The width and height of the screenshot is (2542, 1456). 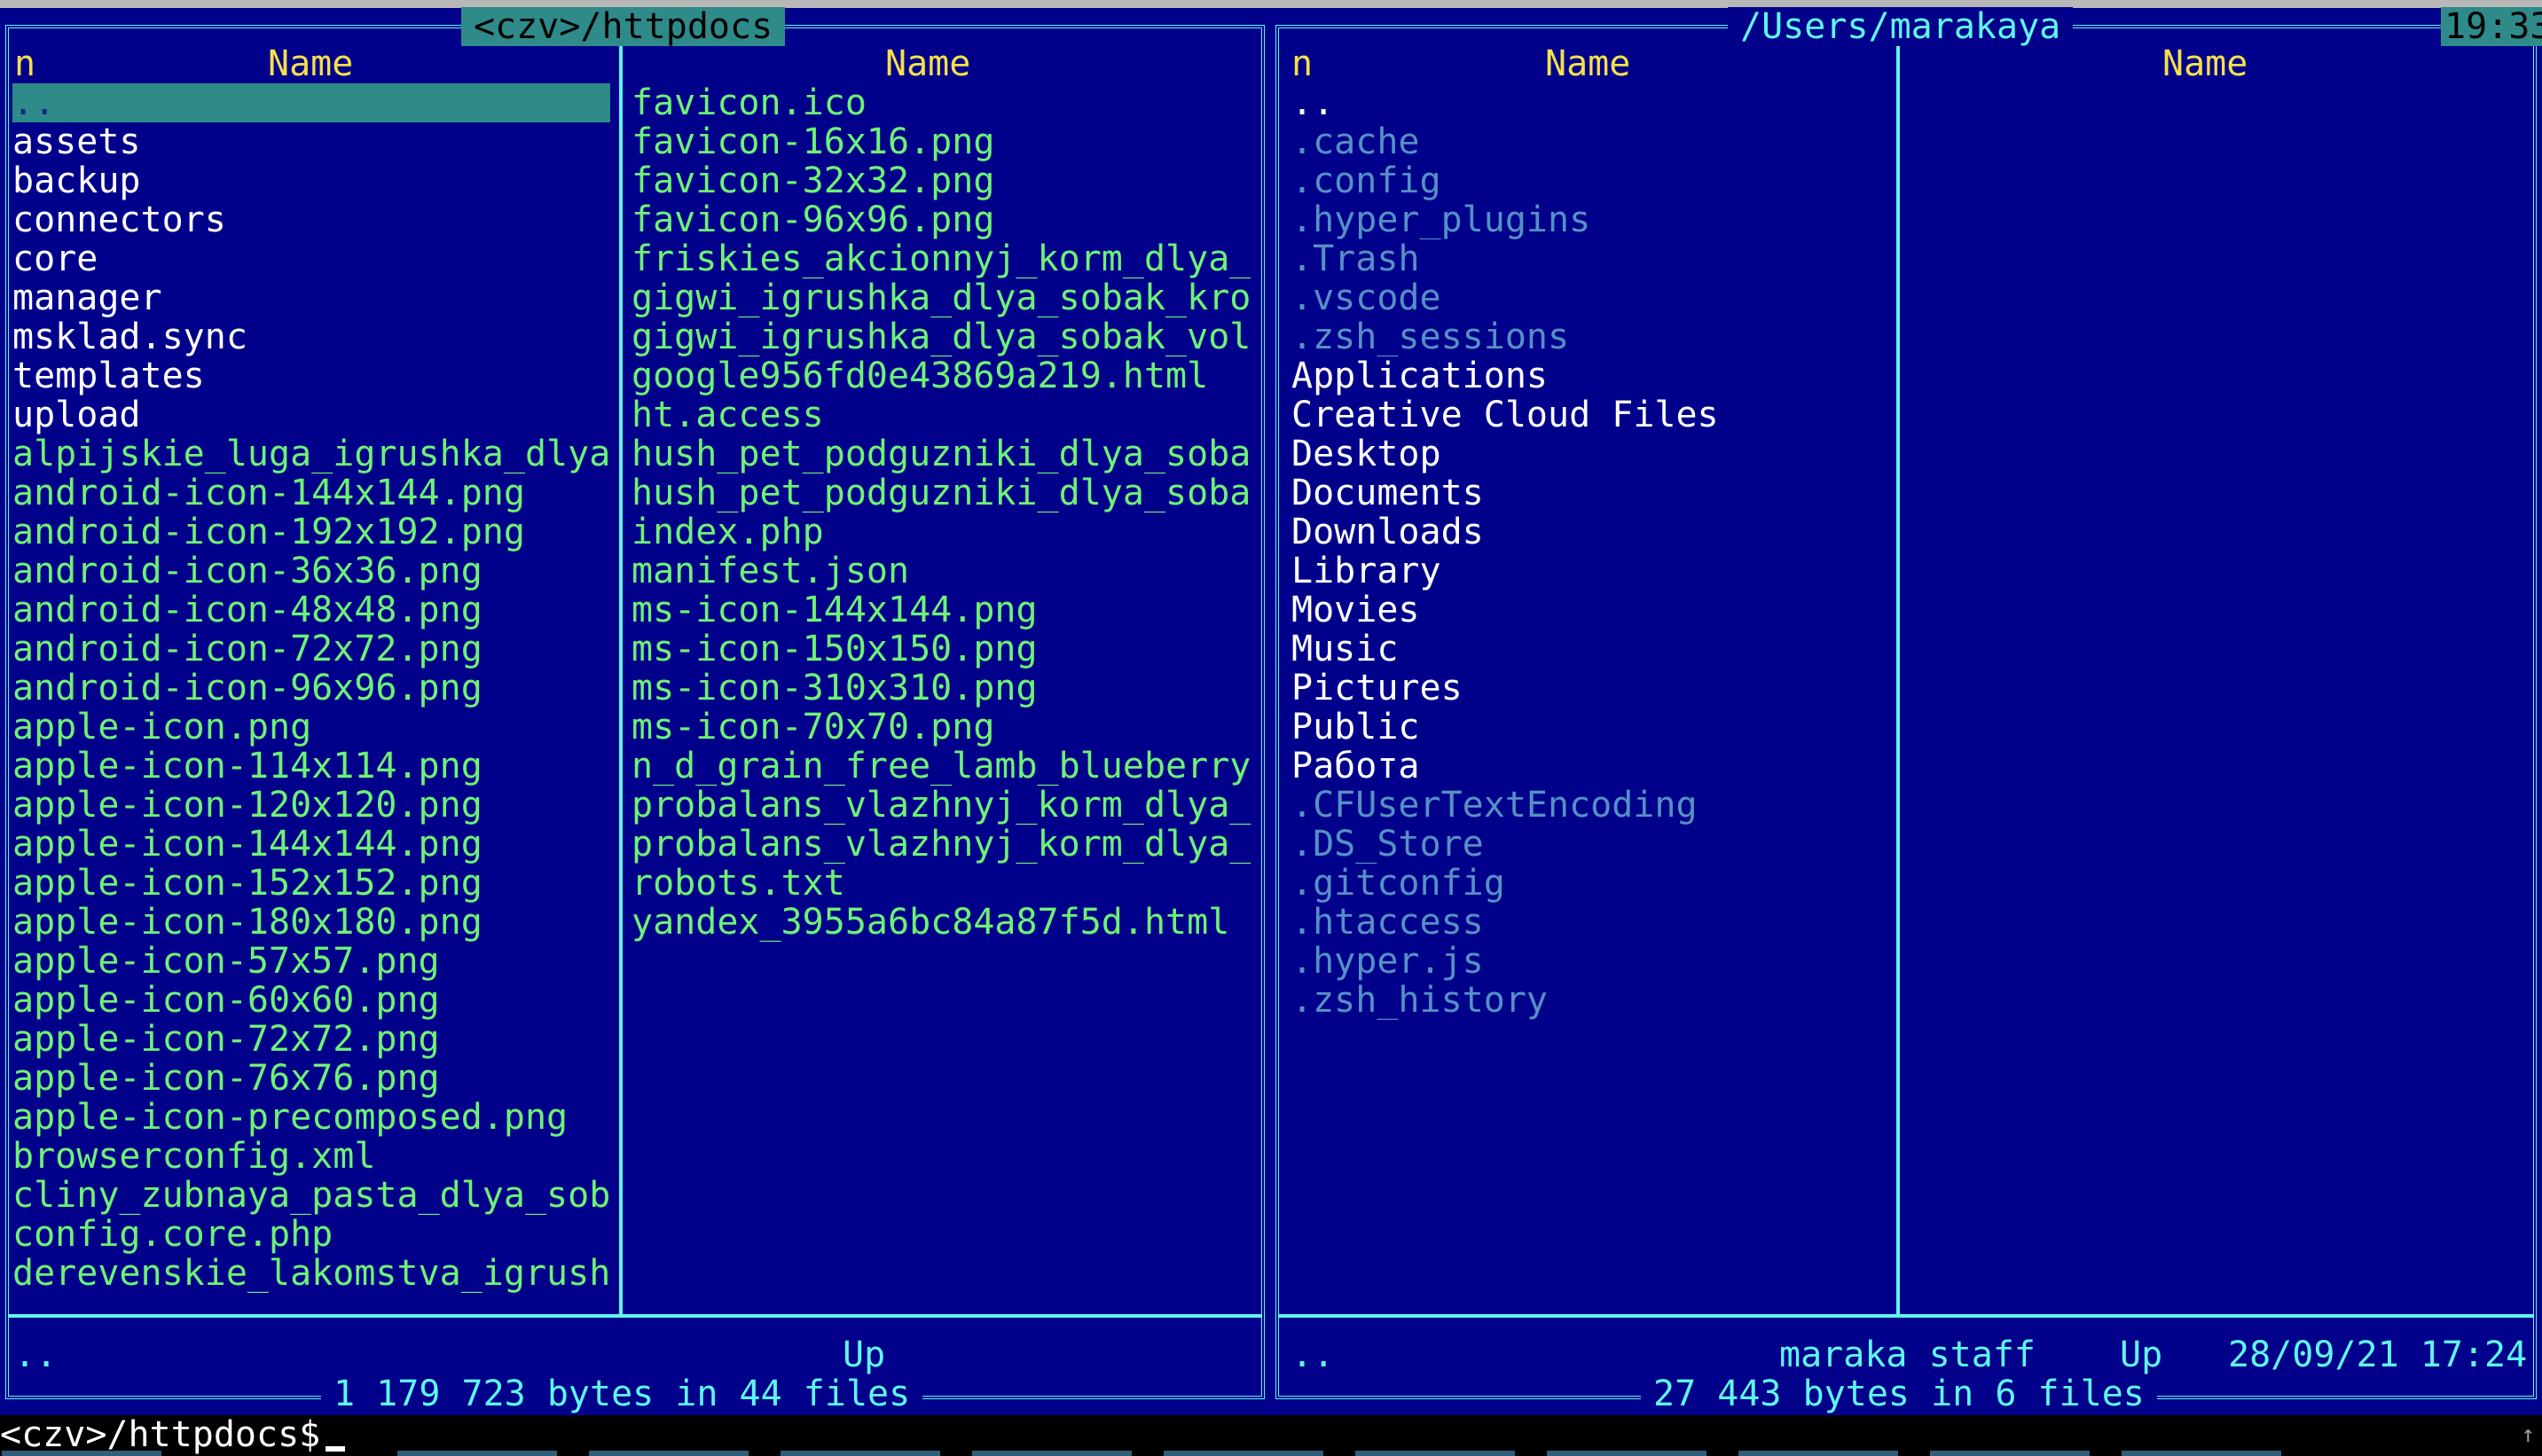 What do you see at coordinates (942, 414) in the screenshot?
I see `file-entry: ht.access` at bounding box center [942, 414].